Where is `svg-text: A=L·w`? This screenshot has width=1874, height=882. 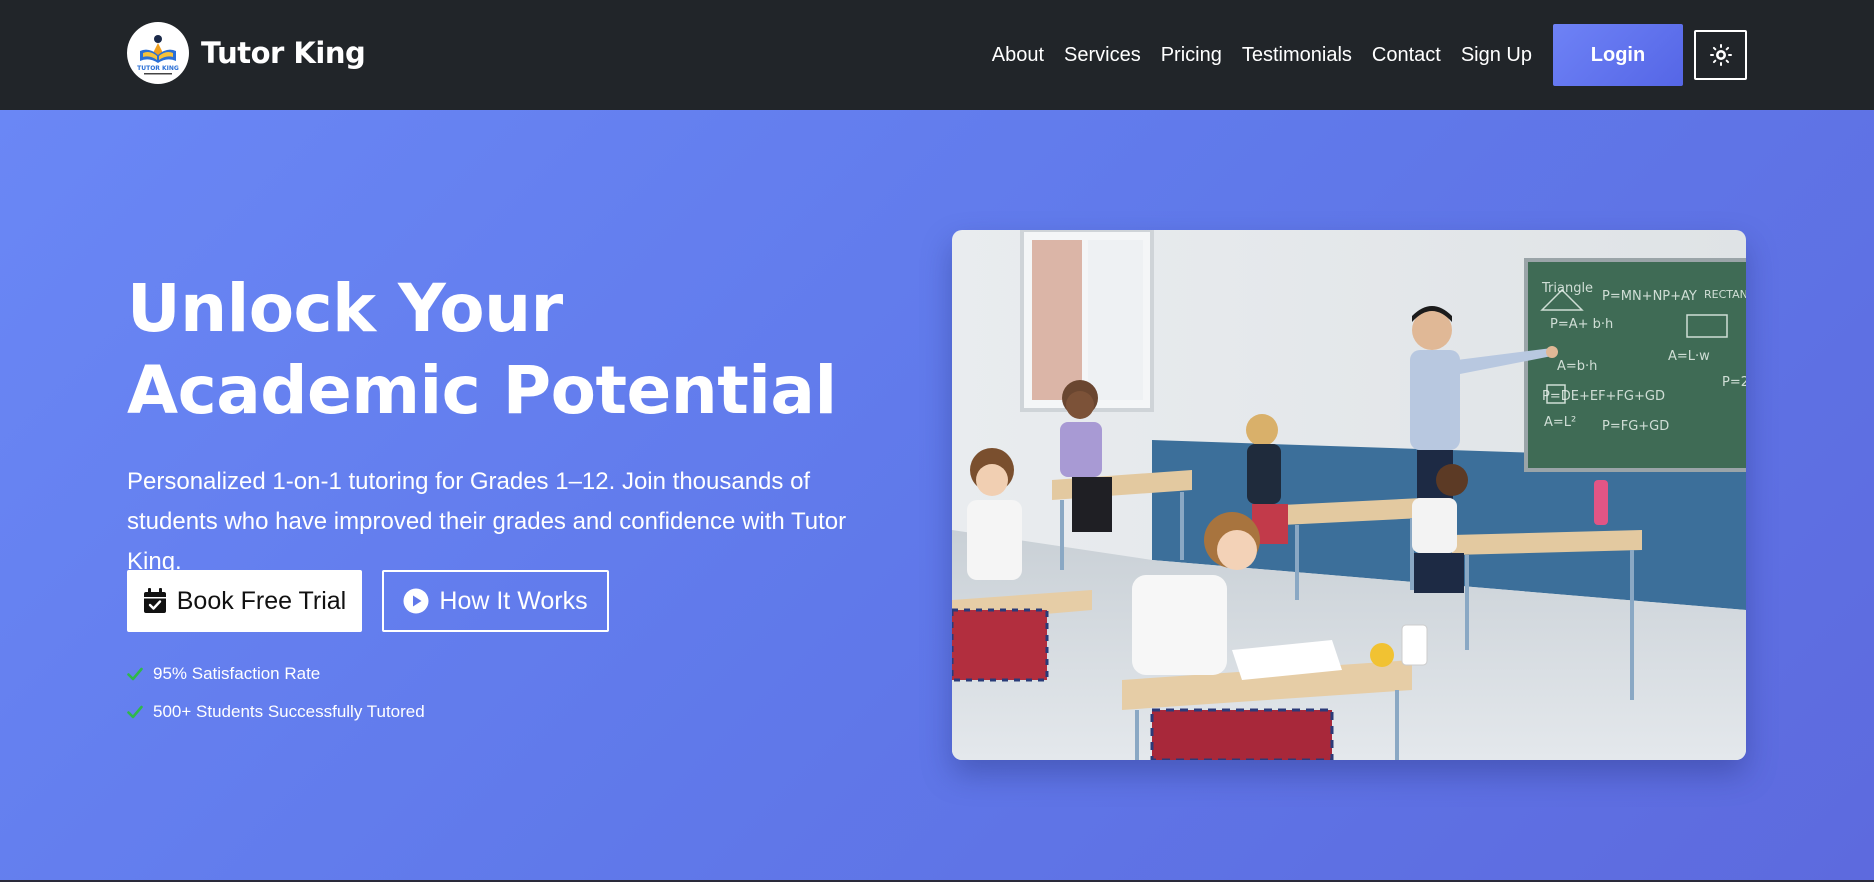 svg-text: A=L·w is located at coordinates (1689, 356).